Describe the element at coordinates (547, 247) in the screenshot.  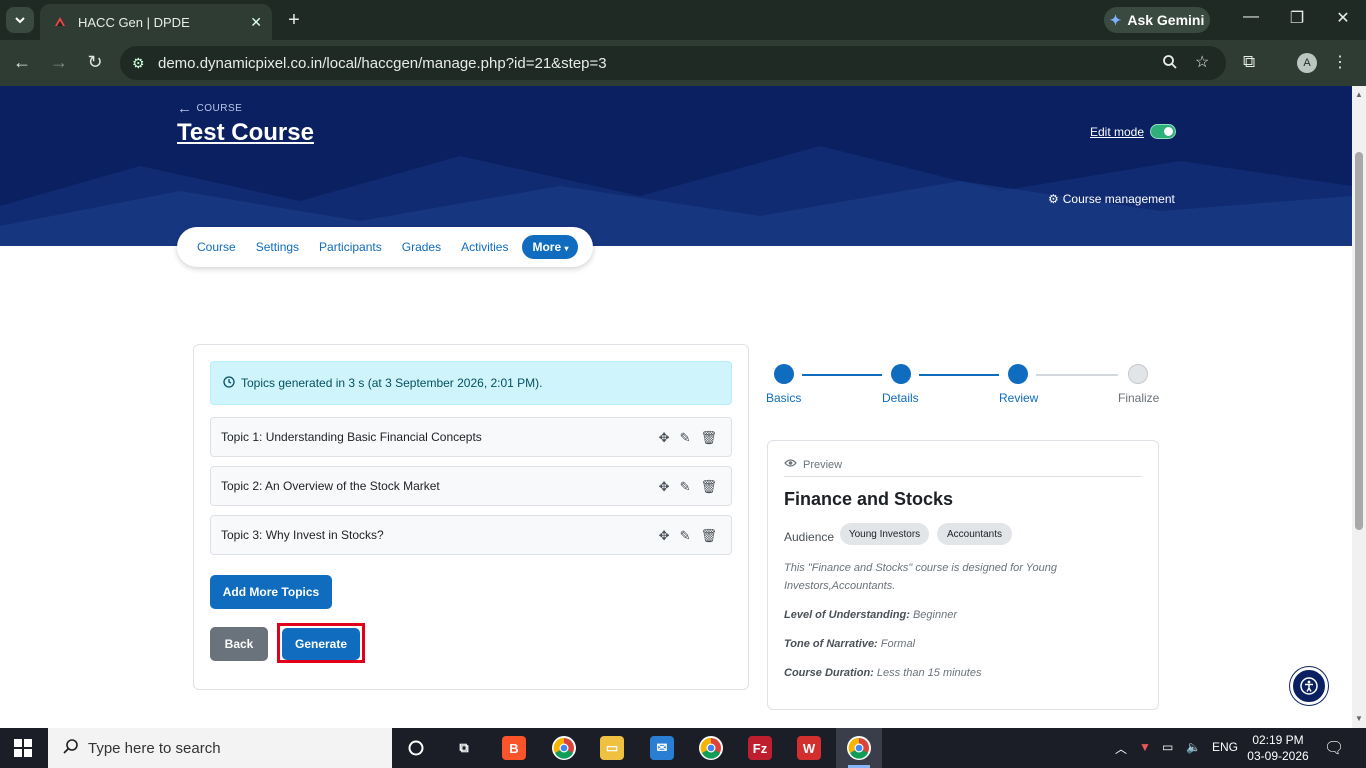
I see `more-label: More` at that location.